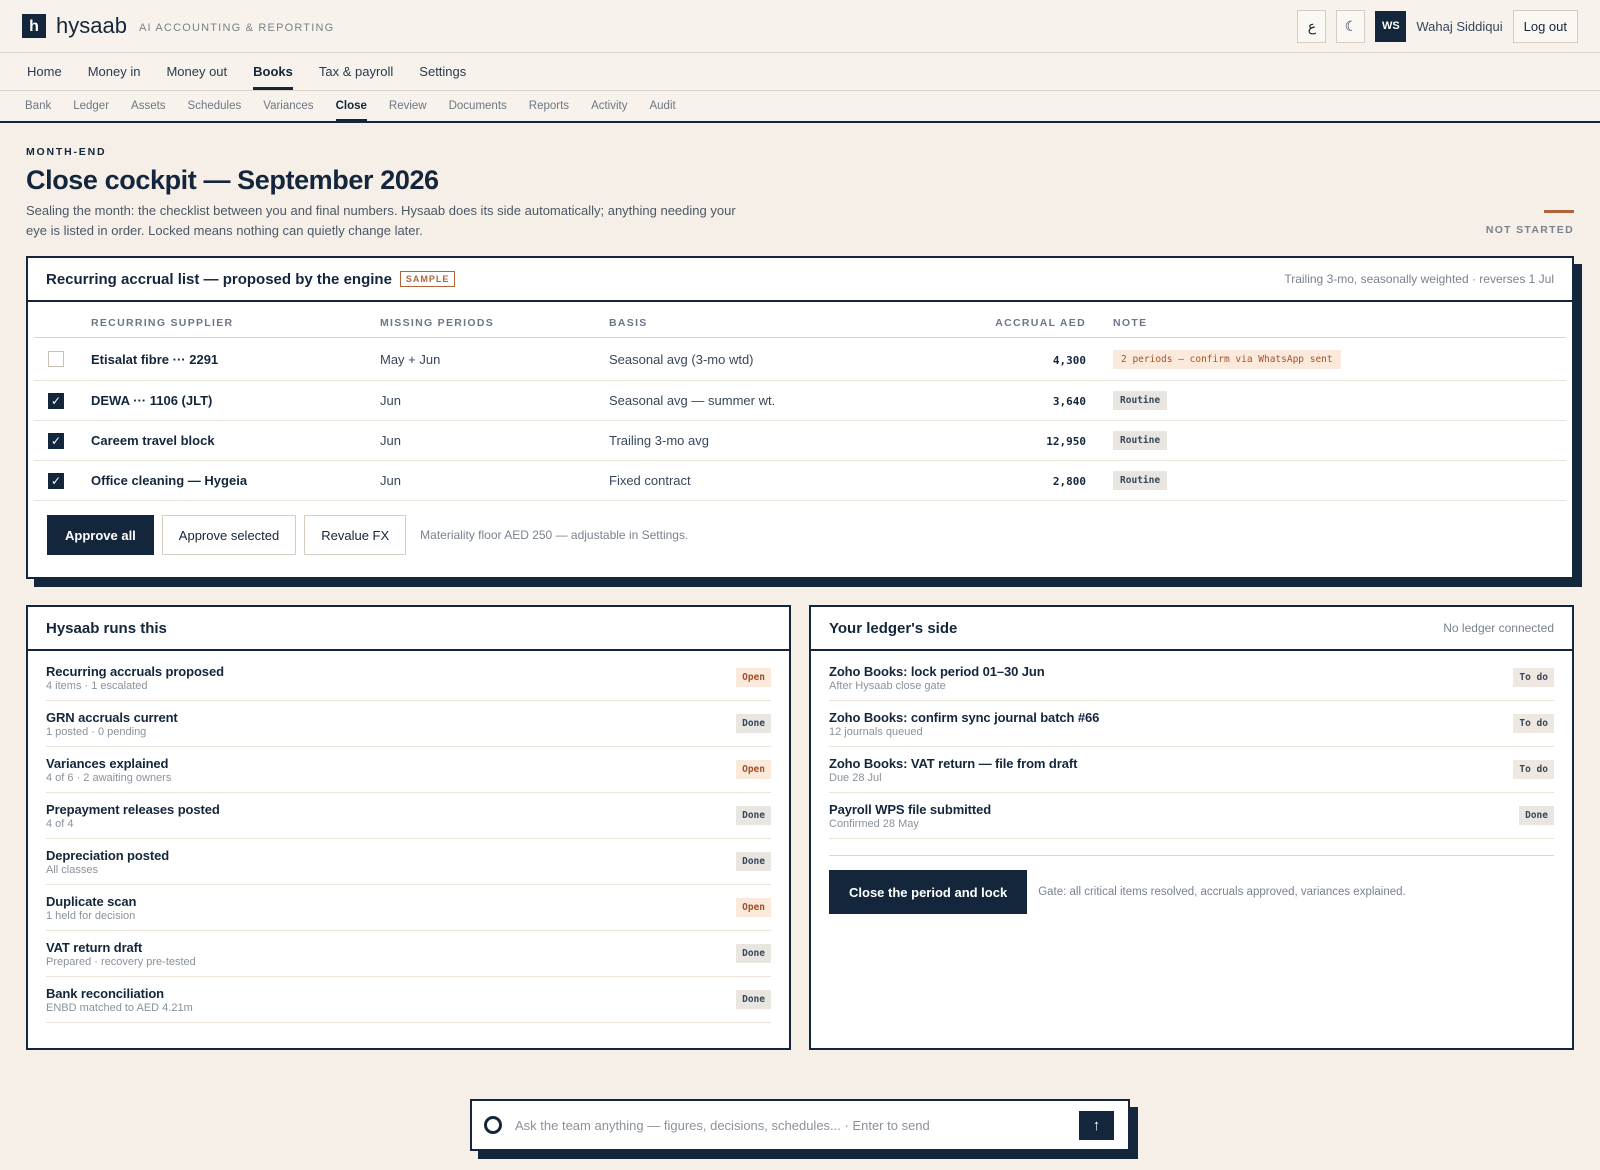  Describe the element at coordinates (874, 823) in the screenshot. I see `checklist-item-detail: Confirmed 28 May` at that location.